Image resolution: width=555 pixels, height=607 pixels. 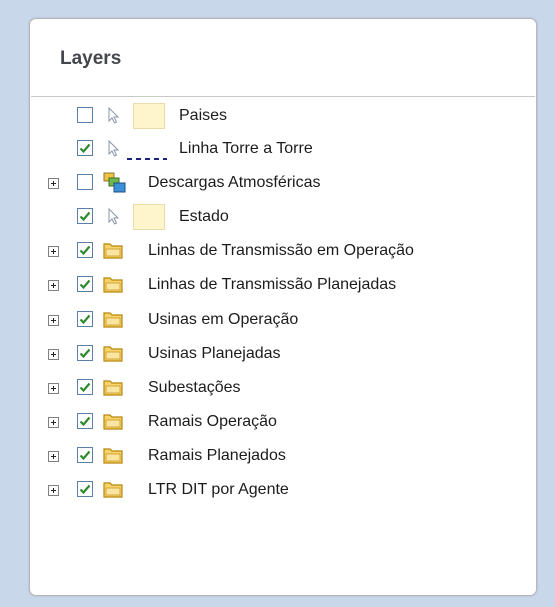 I want to click on layer-label: Linhas de Transmissão Planejadas, so click(x=272, y=284).